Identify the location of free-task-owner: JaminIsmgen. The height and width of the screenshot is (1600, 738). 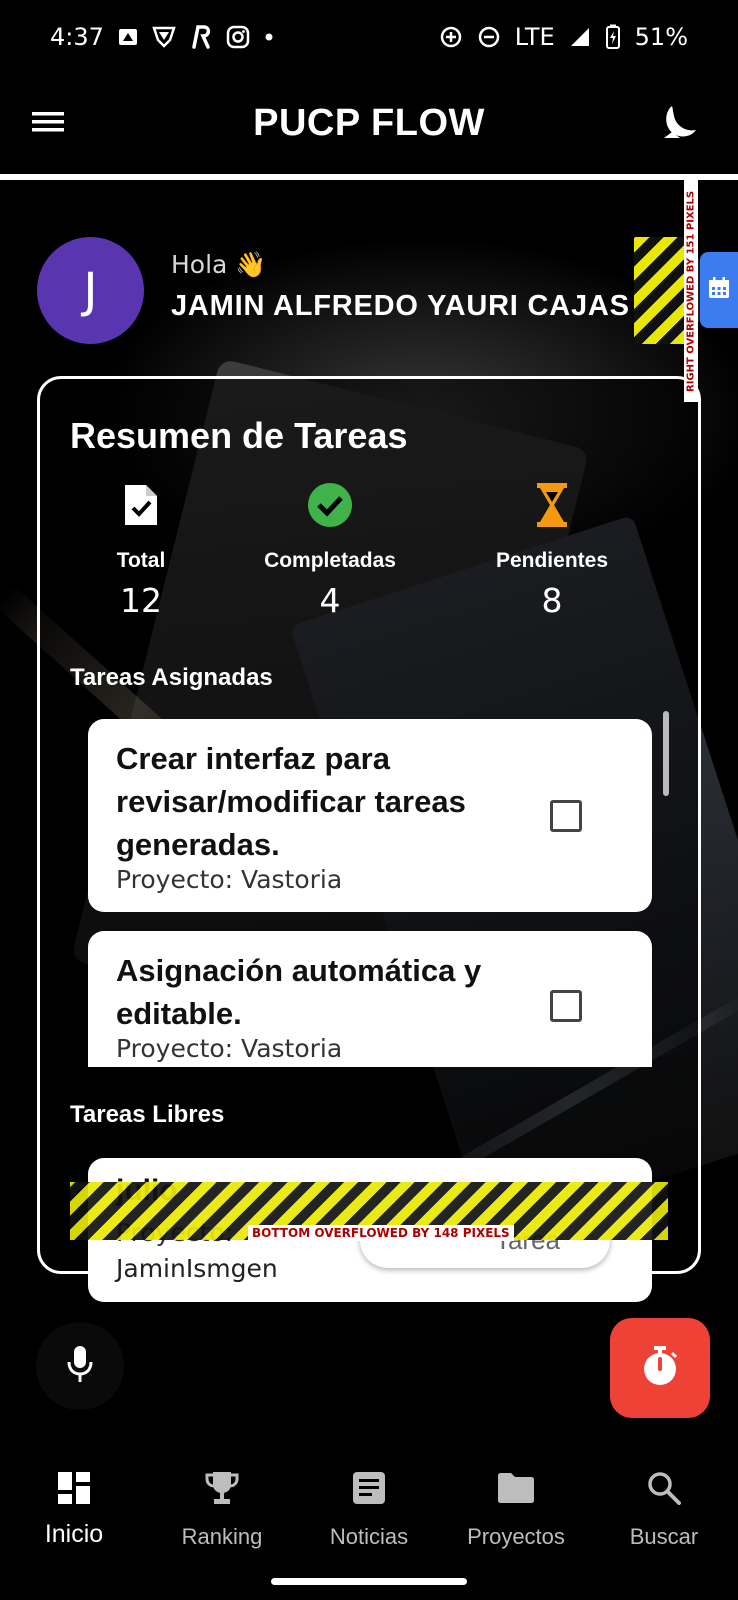
(197, 1268).